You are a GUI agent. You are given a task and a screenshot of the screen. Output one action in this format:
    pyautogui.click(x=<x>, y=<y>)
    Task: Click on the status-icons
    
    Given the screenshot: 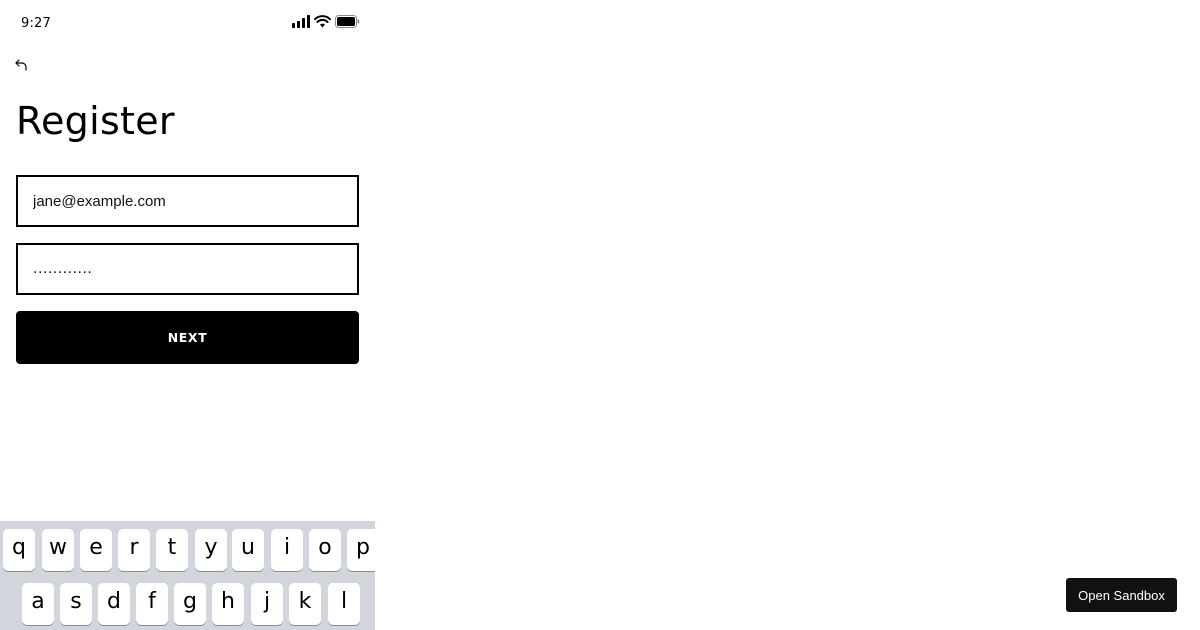 What is the action you would take?
    pyautogui.click(x=326, y=22)
    